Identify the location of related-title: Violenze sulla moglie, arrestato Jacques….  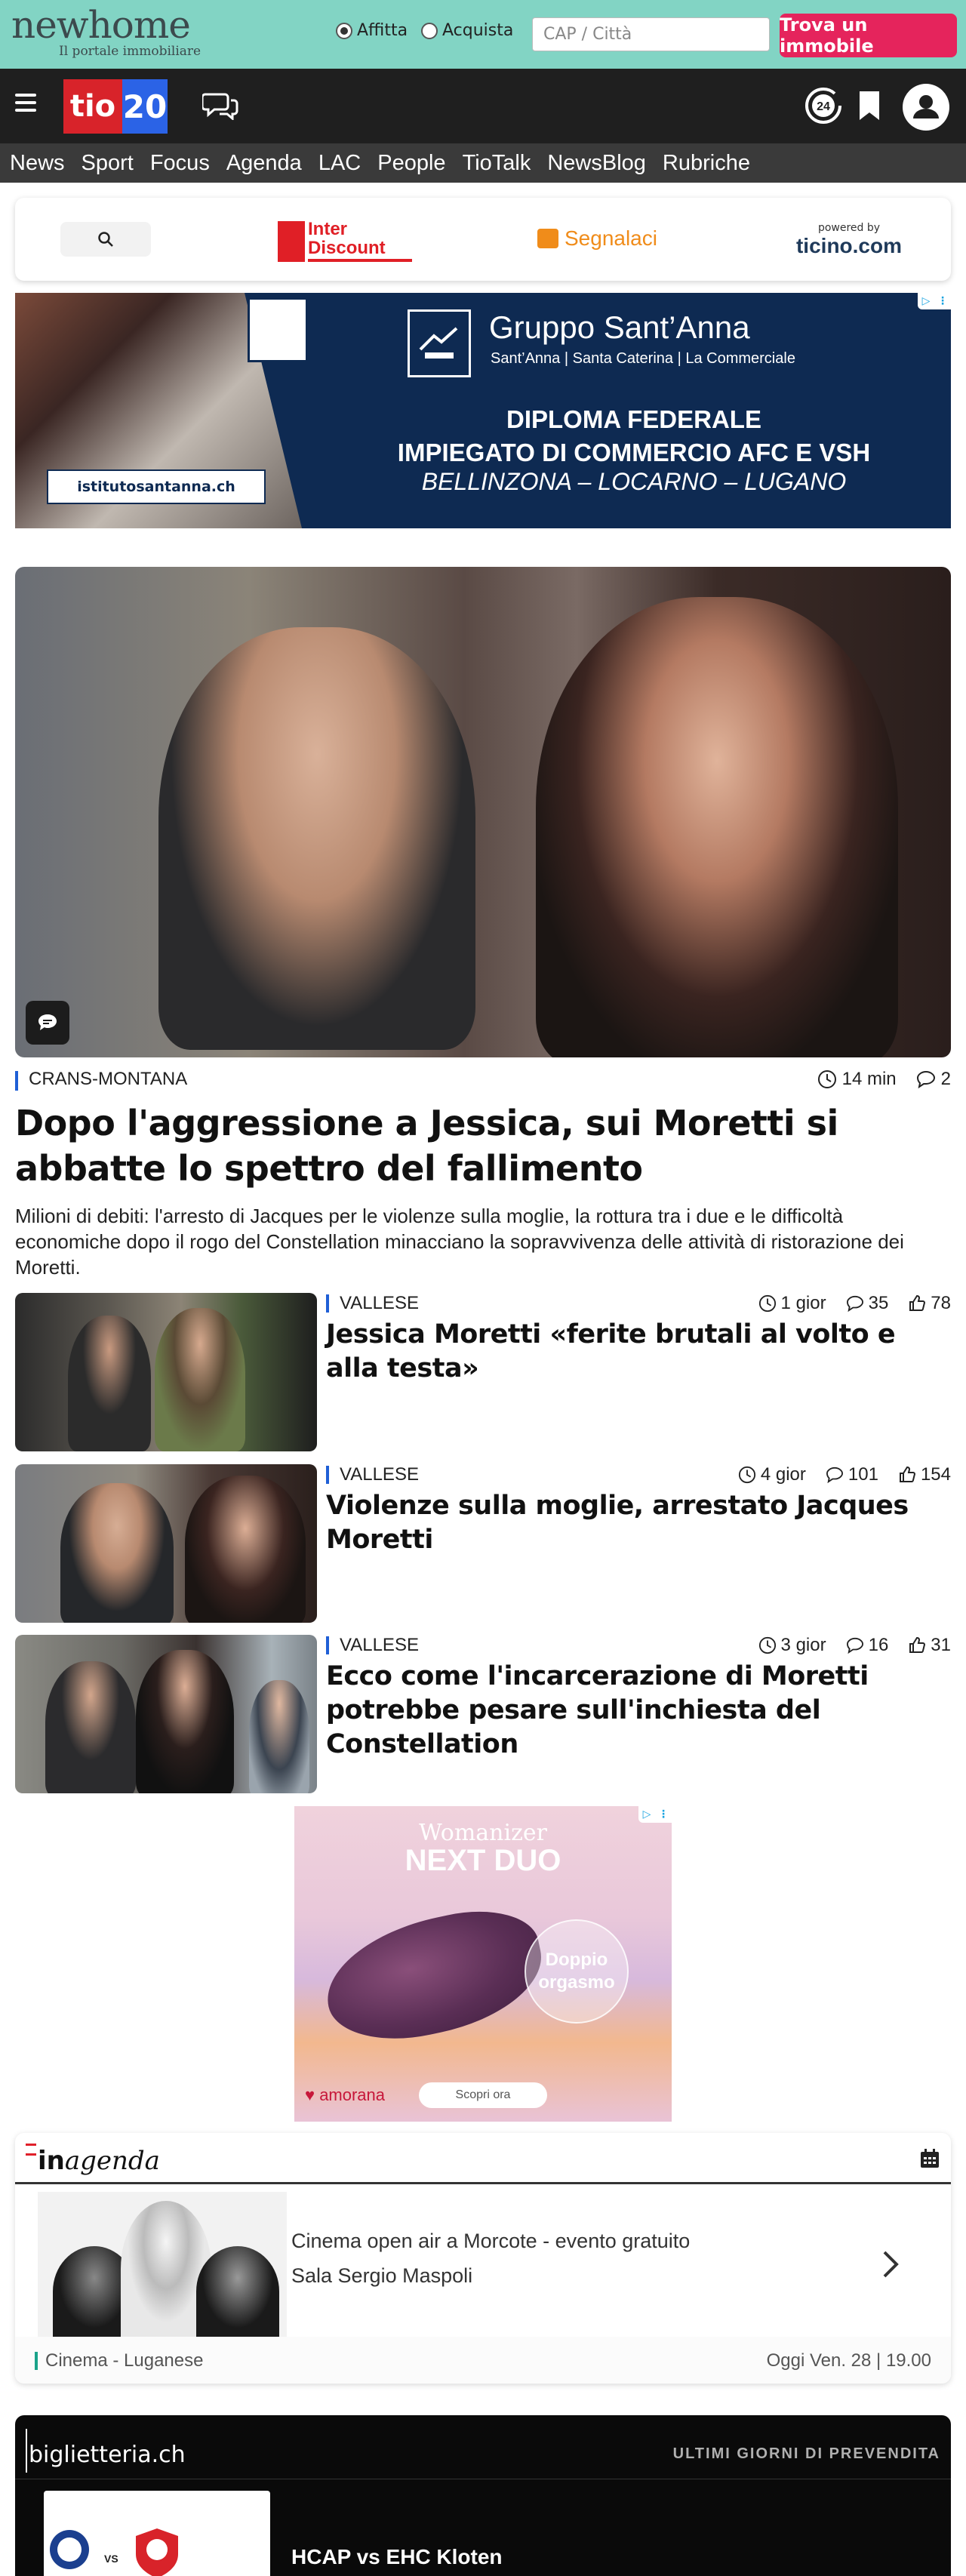
(638, 1523).